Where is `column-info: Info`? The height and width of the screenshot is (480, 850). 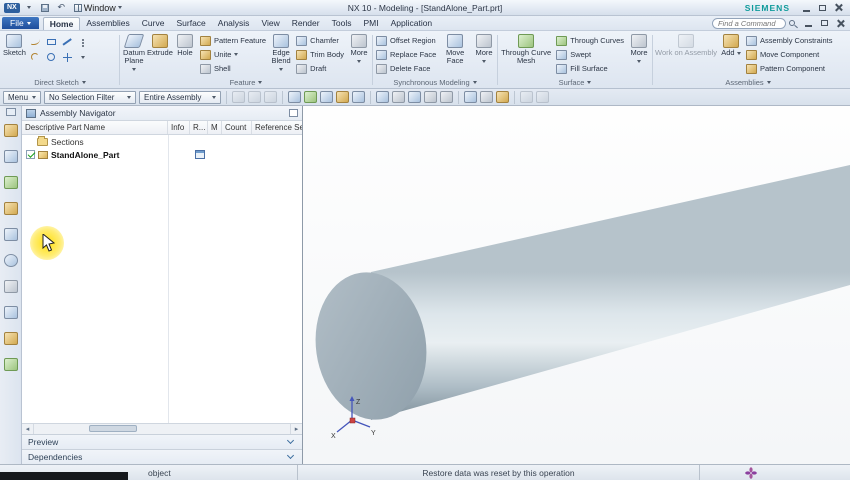 column-info: Info is located at coordinates (179, 127).